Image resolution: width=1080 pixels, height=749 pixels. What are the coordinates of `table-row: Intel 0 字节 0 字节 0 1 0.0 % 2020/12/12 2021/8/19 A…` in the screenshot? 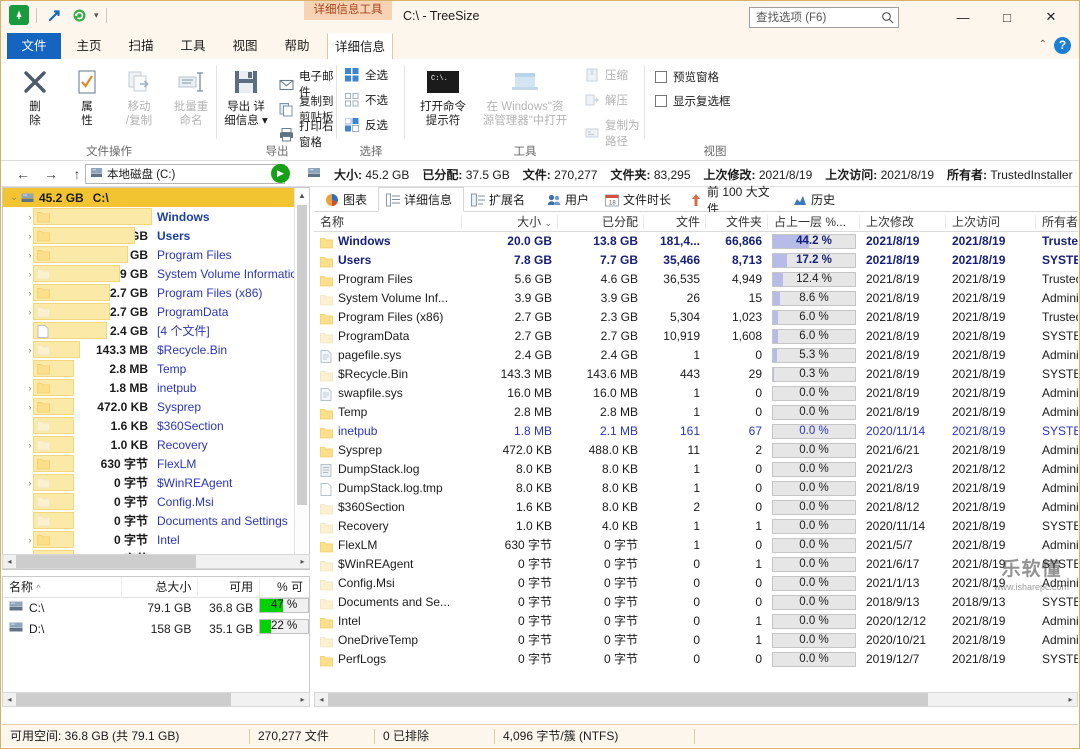 It's located at (696, 621).